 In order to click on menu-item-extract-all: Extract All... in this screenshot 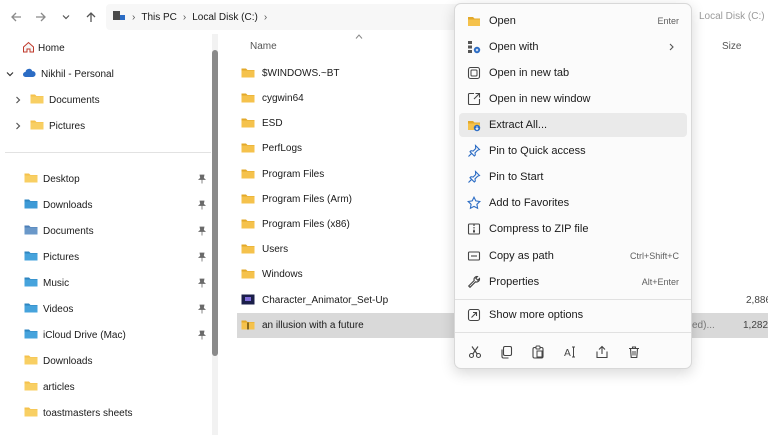, I will do `click(573, 125)`.